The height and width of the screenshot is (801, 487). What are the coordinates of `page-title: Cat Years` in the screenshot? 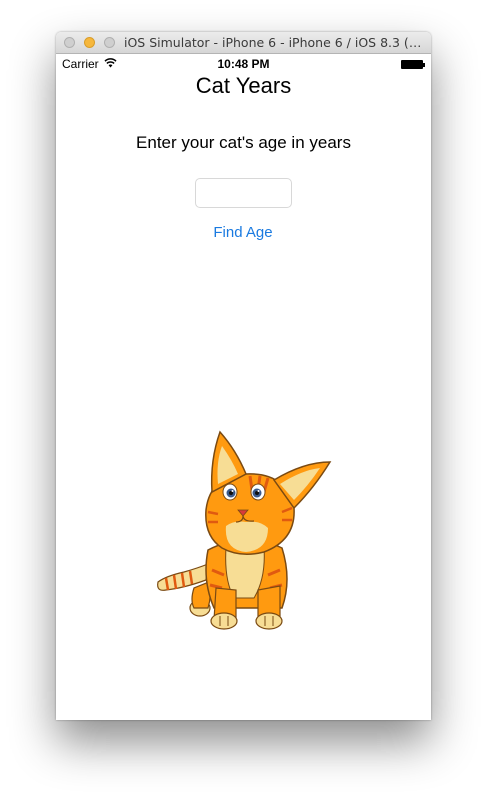 It's located at (243, 85).